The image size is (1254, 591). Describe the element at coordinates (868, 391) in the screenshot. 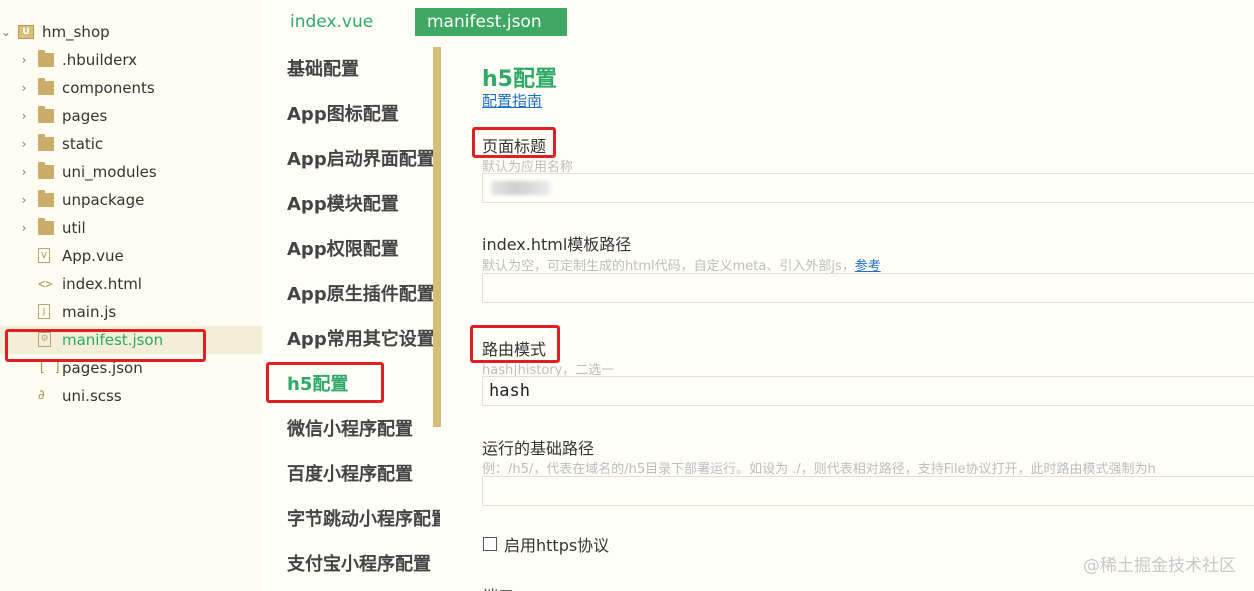

I see `router-mode-input: hash` at that location.